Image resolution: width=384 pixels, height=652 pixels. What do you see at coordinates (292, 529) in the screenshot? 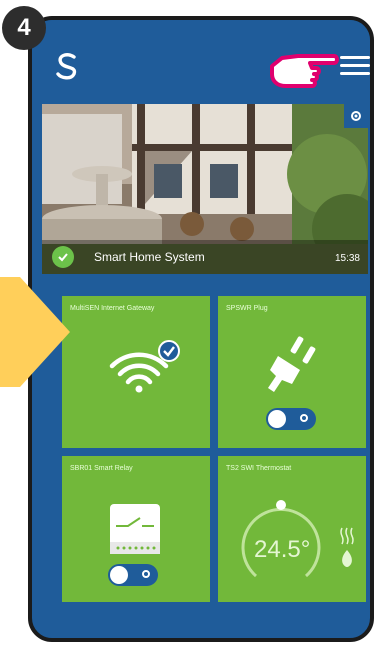
I see `device-tile-thermostat: TS2 SWI Thermostat 24.5°` at bounding box center [292, 529].